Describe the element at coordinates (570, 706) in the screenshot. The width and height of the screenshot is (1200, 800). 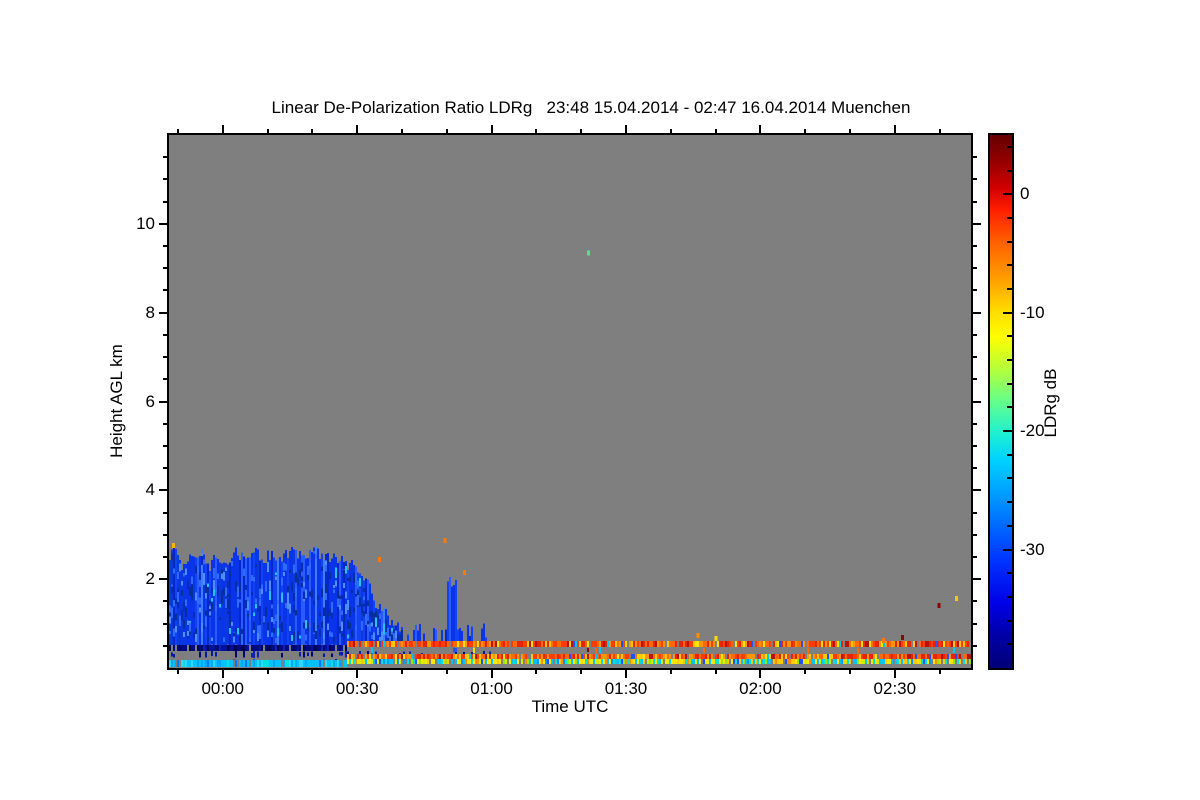
I see `x-axis-label: Time UTC` at that location.